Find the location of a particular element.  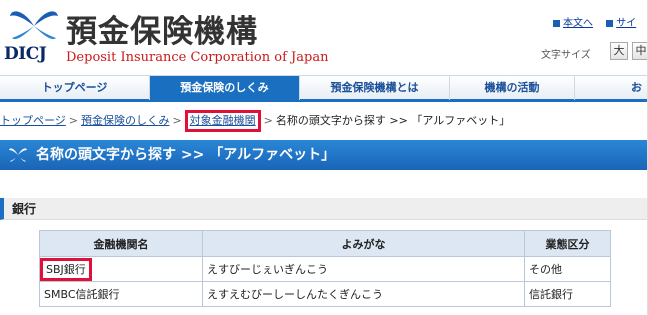

category-cell: 信託銀行 is located at coordinates (567, 294).